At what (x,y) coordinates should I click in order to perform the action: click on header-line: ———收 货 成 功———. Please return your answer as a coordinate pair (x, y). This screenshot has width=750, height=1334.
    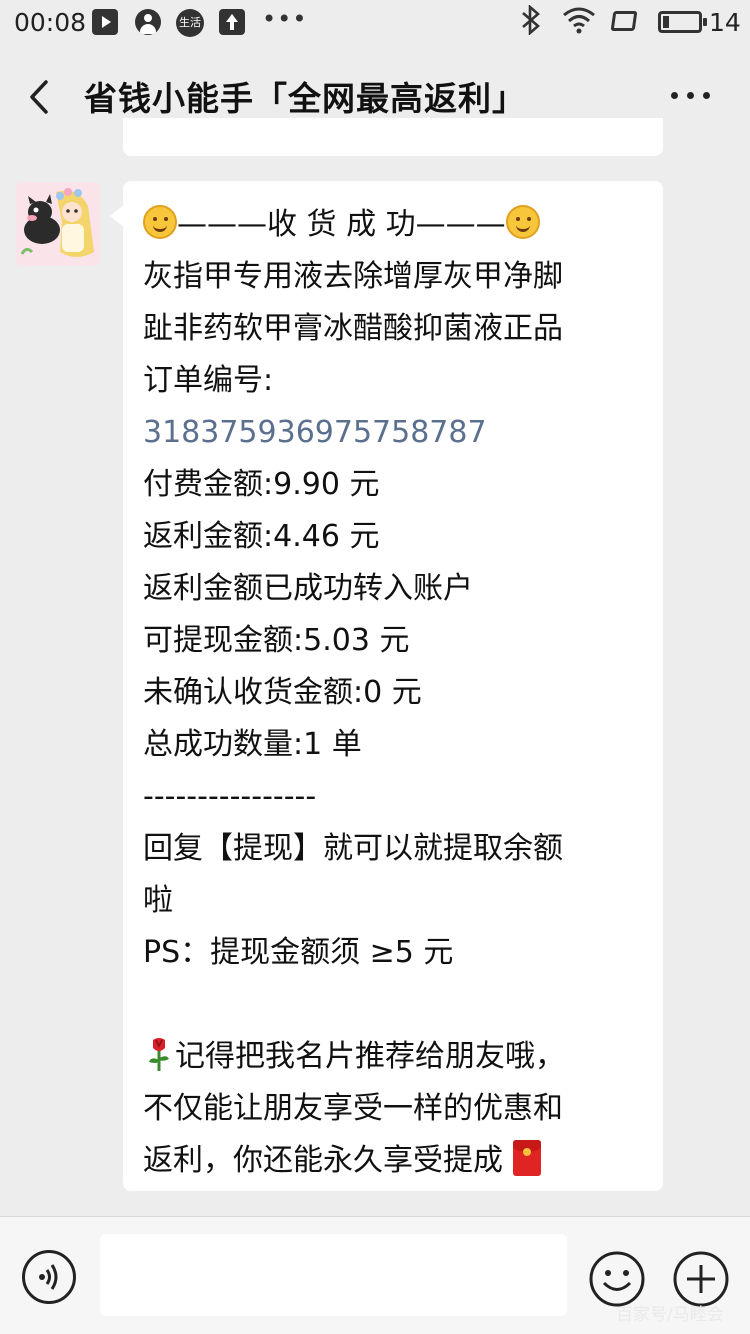
    Looking at the image, I should click on (393, 225).